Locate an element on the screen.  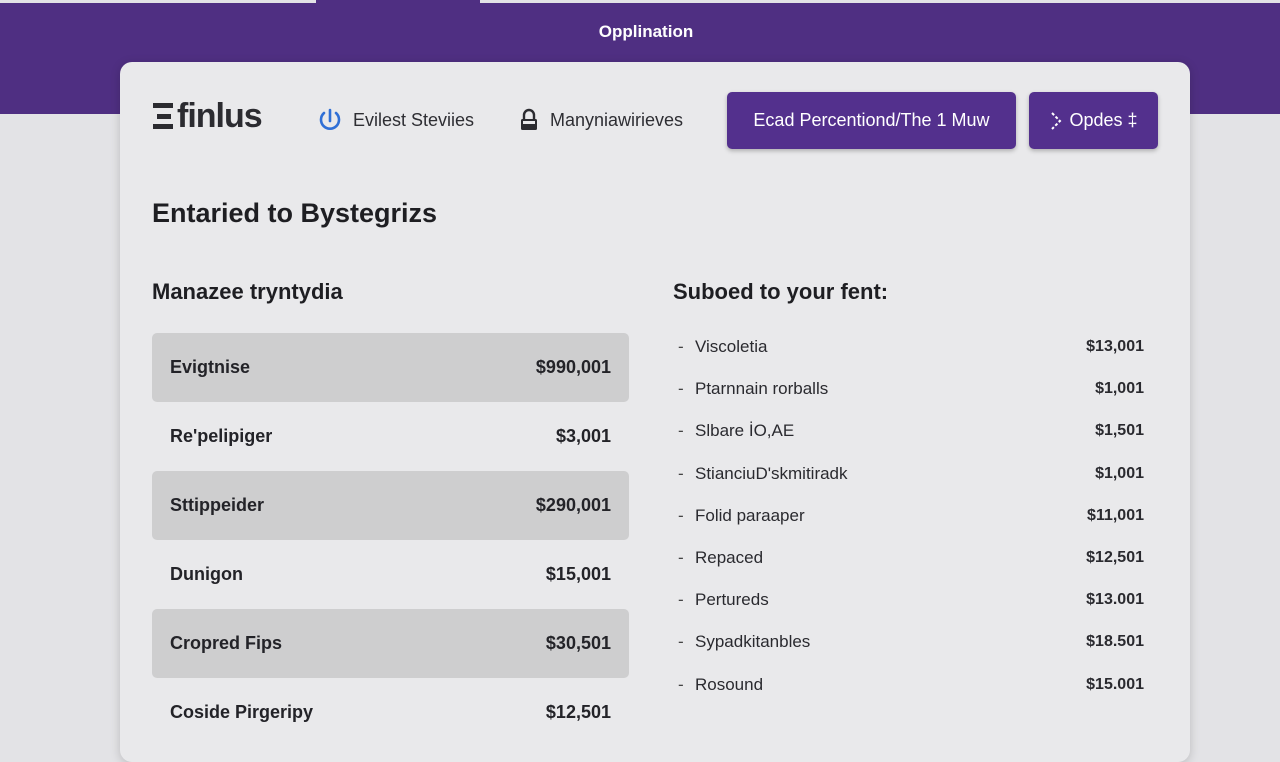
options-button-label: Opdes ‡ is located at coordinates (1103, 120).